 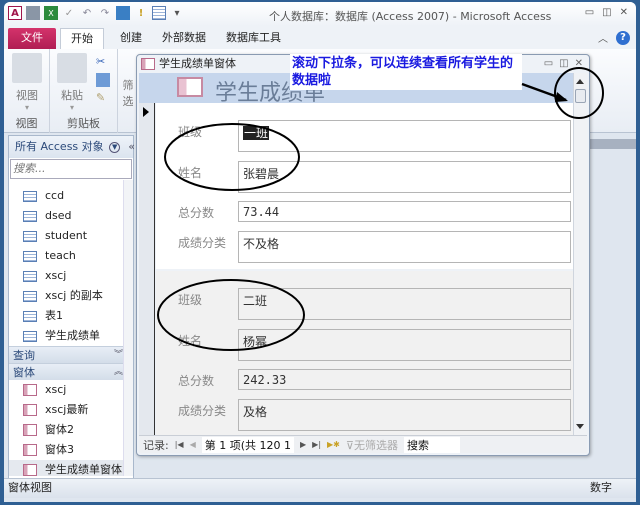 I want to click on status-bar: 窗体视图 数字, so click(x=320, y=488).